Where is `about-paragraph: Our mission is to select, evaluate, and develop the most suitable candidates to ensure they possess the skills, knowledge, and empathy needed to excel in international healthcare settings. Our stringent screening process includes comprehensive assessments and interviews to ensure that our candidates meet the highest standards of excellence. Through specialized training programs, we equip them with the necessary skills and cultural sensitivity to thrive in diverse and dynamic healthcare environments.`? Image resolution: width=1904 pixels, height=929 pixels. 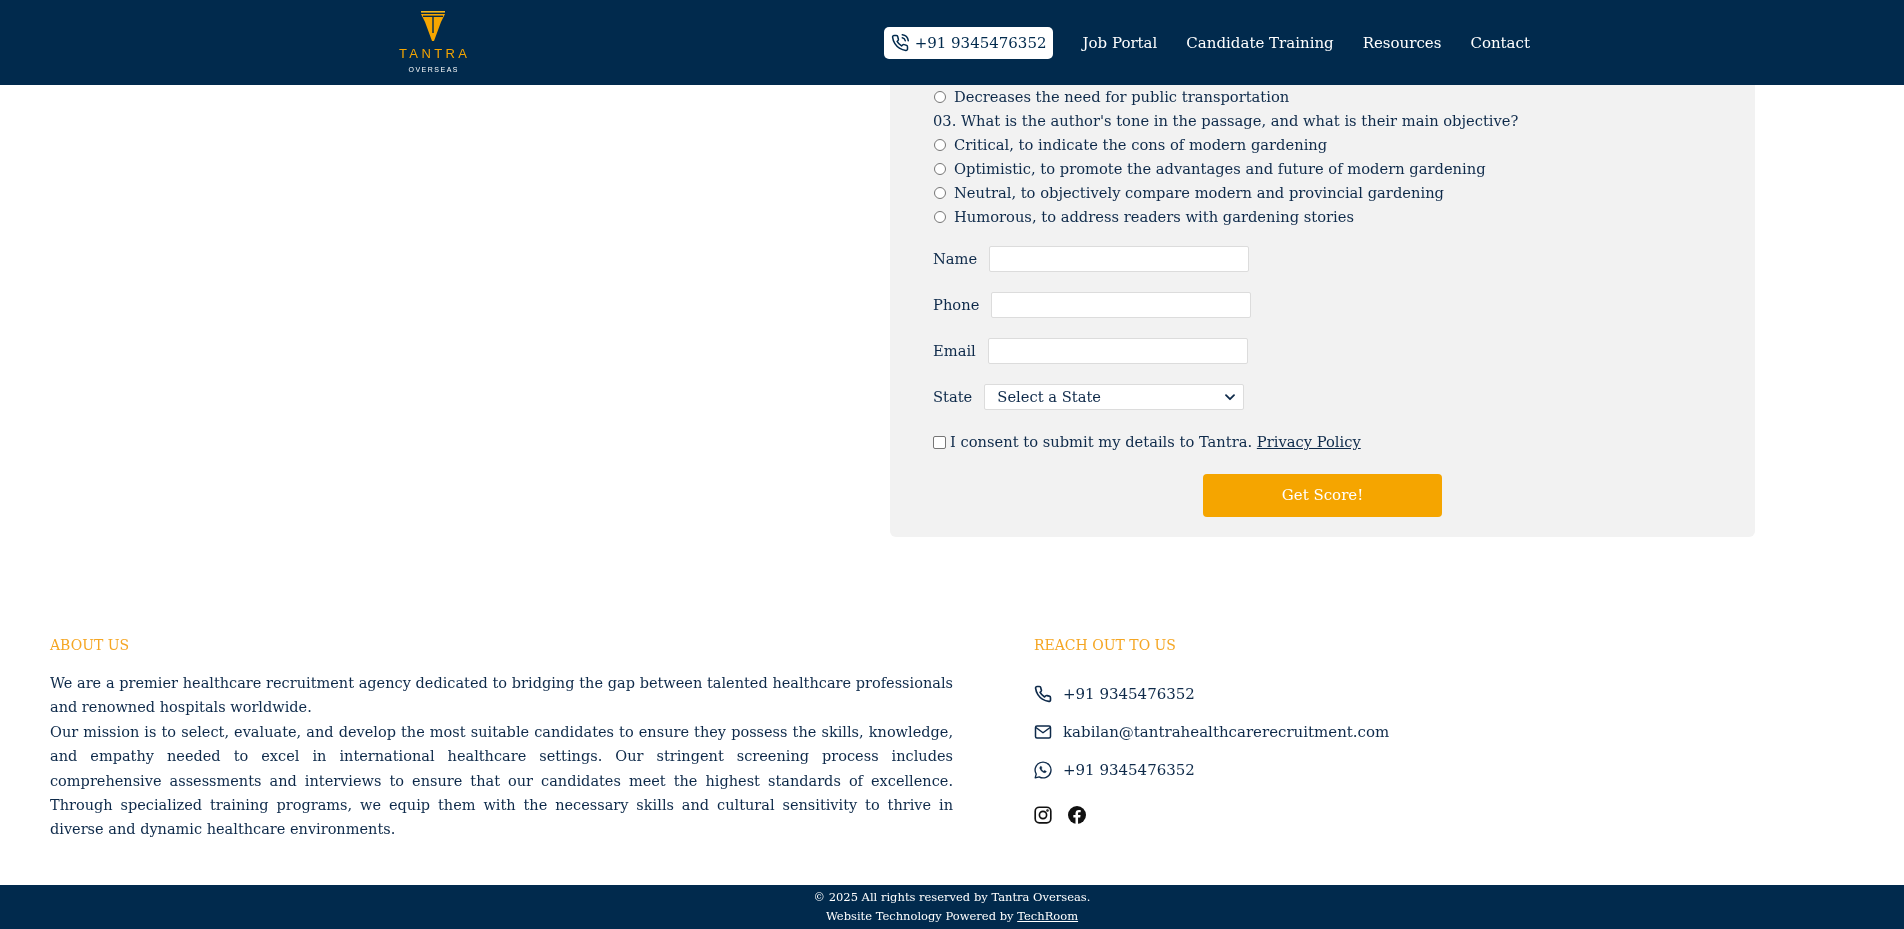
about-paragraph: Our mission is to select, evaluate, and develop the most suitable candidates to ensure they possess the skills, knowledge, and empathy needed to excel in international healthcare settings. Our stringent screening process includes comprehensive assessments and interviews to ensure that our candidates meet the highest standards of excellence. Through specialized training programs, we equip them with the necessary skills and cultural sensitivity to thrive in diverse and dynamic healthcare environments. is located at coordinates (501, 781).